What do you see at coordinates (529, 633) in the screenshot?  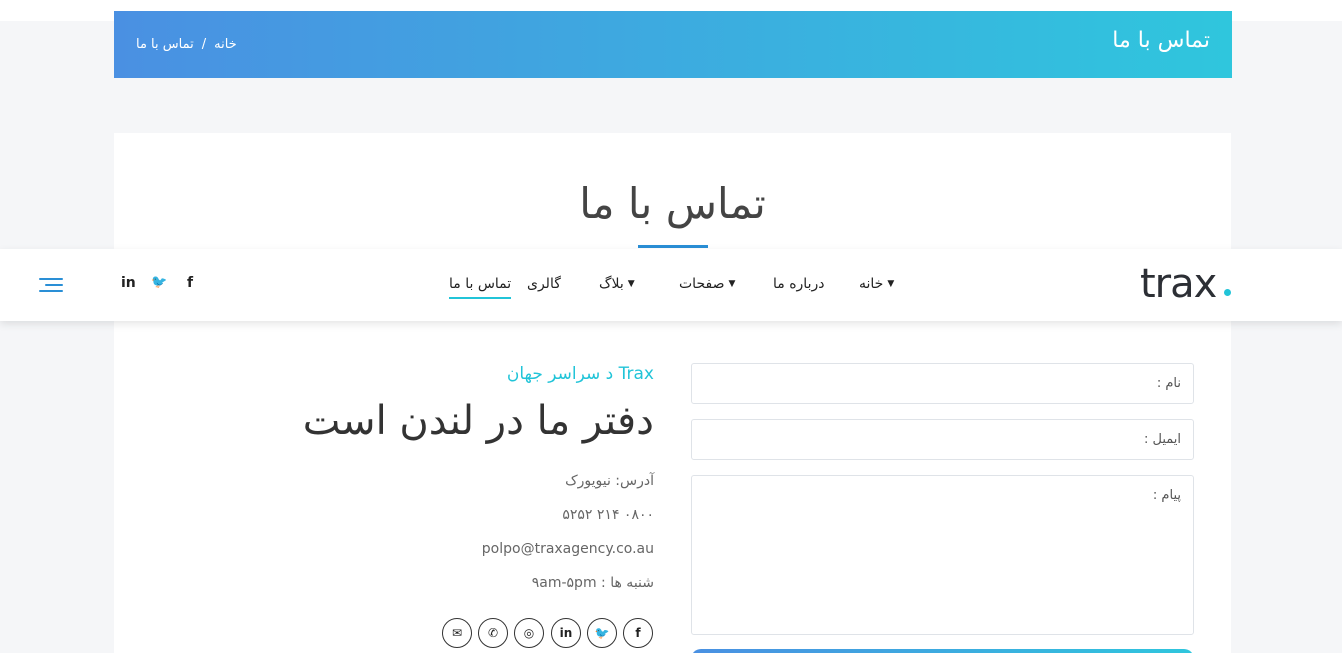 I see `instagram-icon: ◎` at bounding box center [529, 633].